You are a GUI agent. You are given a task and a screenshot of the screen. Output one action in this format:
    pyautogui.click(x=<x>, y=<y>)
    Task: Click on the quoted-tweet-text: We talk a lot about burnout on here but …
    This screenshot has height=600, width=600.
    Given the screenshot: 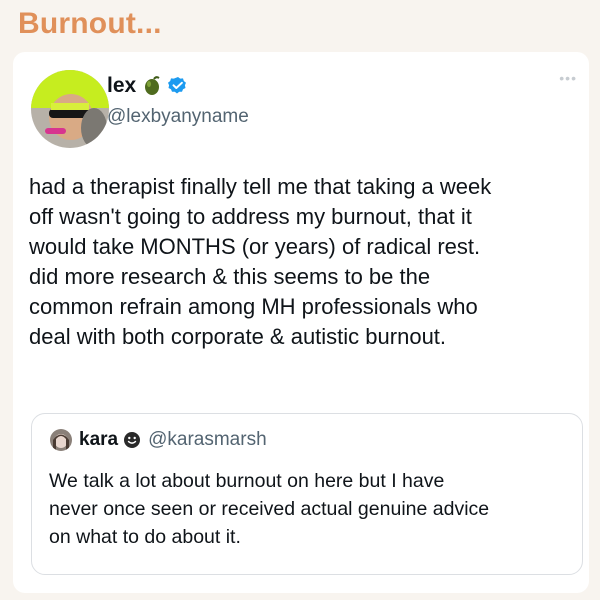 What is the action you would take?
    pyautogui.click(x=269, y=509)
    